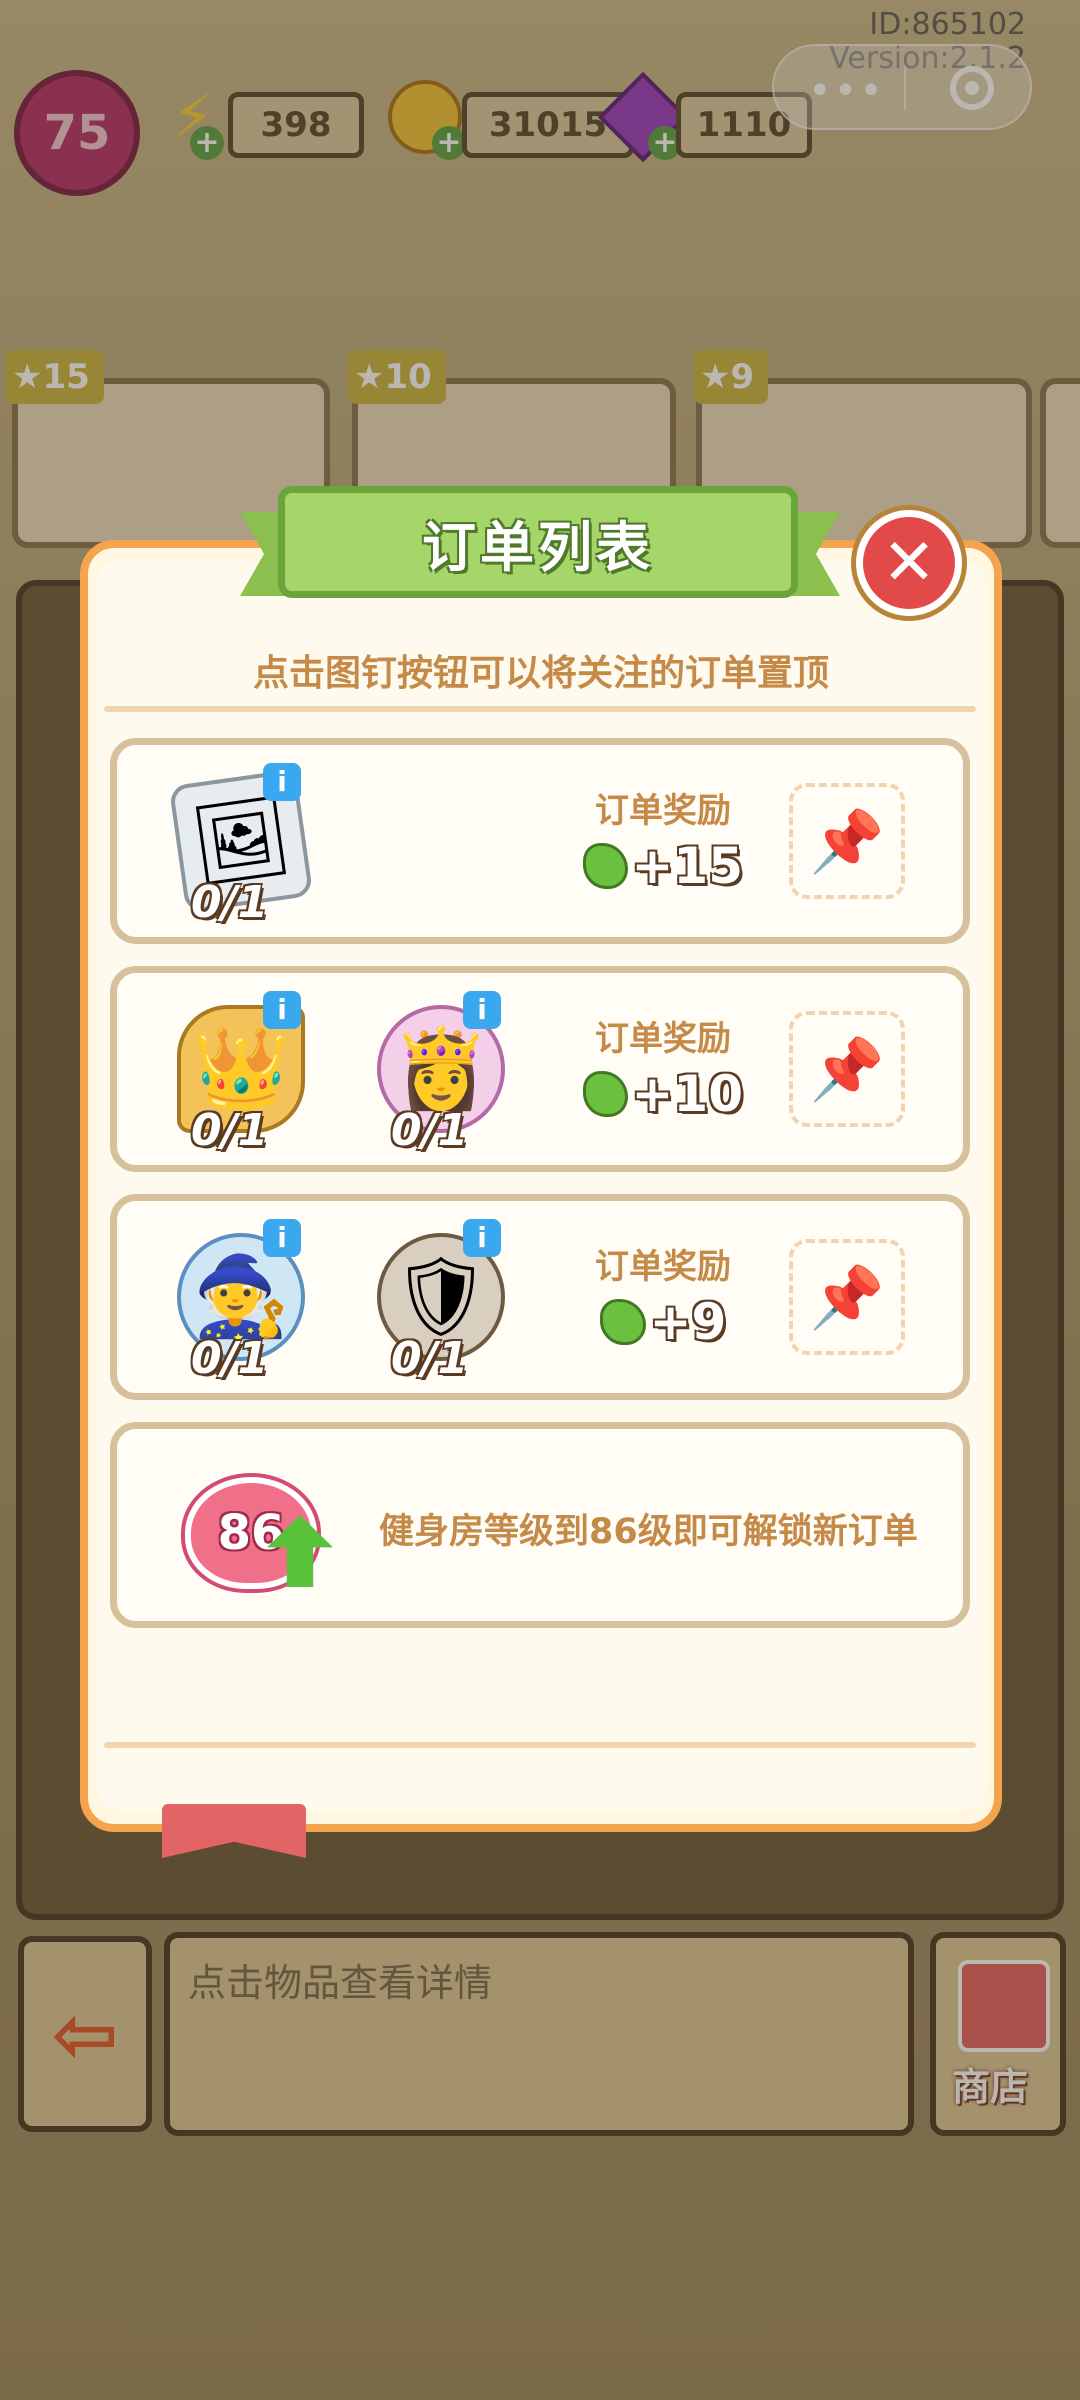 This screenshot has width=1080, height=2400. What do you see at coordinates (438, 1073) in the screenshot?
I see `order-item: 👸 i 0/1` at bounding box center [438, 1073].